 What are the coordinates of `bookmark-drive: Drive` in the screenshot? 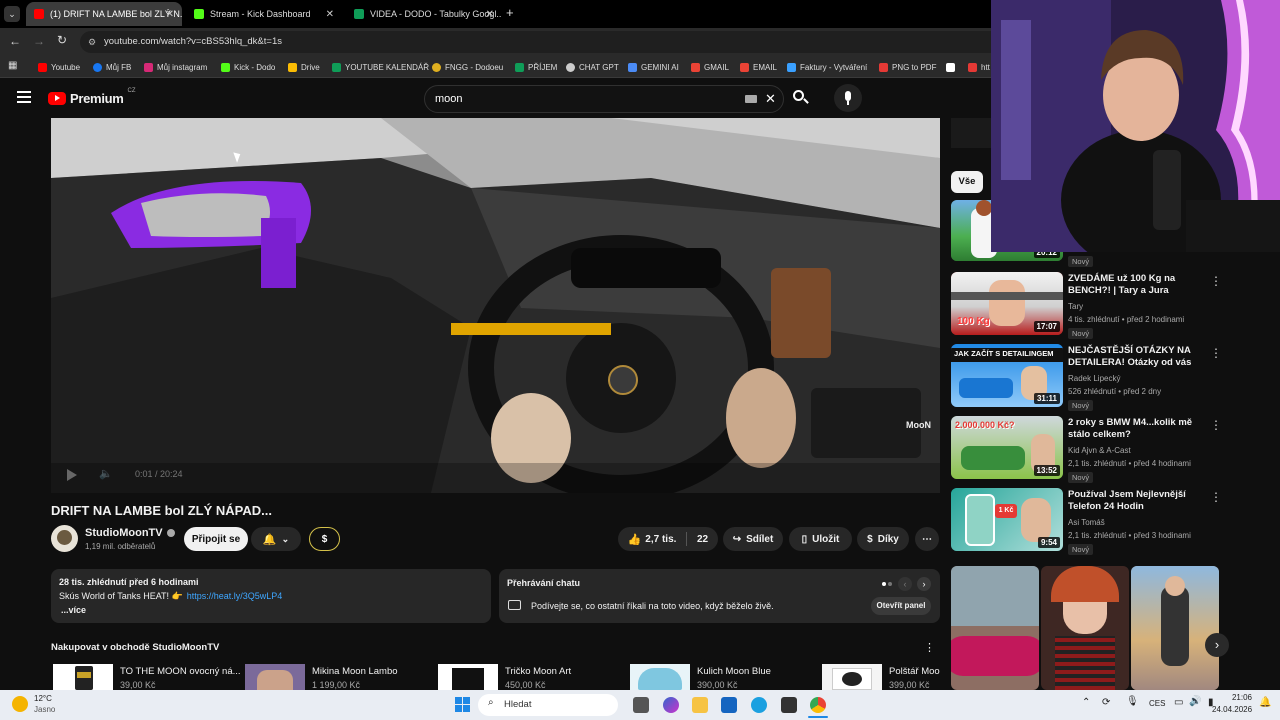 It's located at (304, 67).